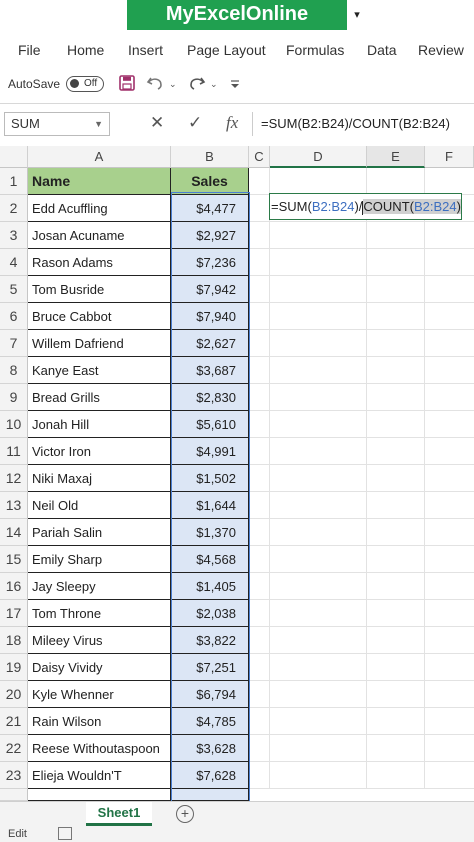 The image size is (474, 842). Describe the element at coordinates (99, 289) in the screenshot. I see `cell-name: Tom Busride` at that location.